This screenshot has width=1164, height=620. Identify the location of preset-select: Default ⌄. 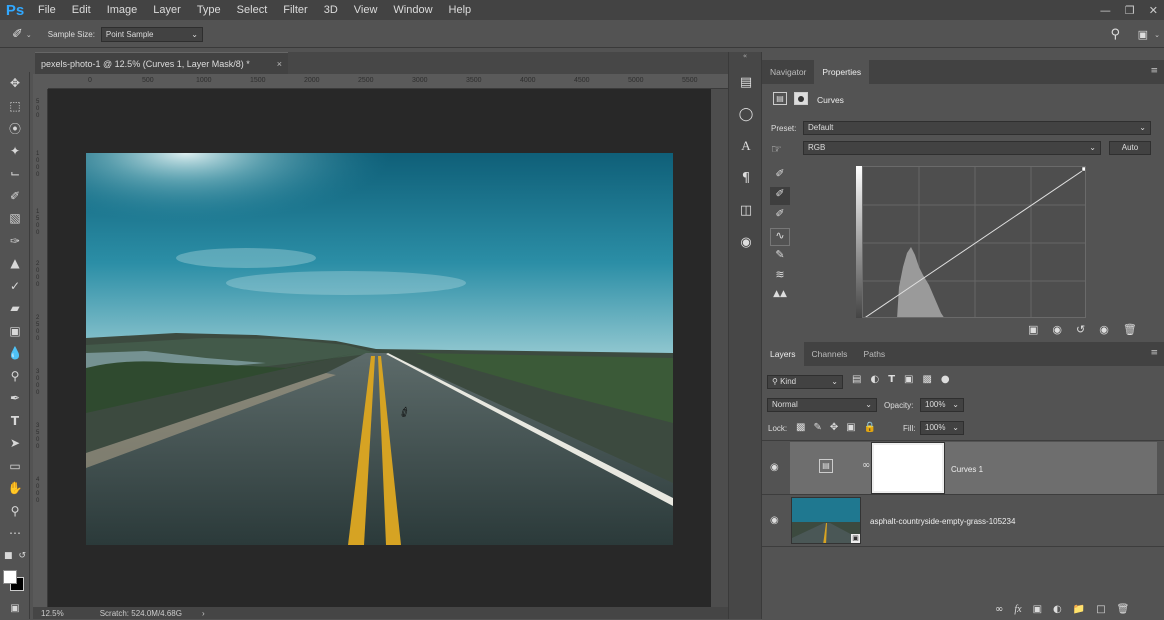
(977, 128).